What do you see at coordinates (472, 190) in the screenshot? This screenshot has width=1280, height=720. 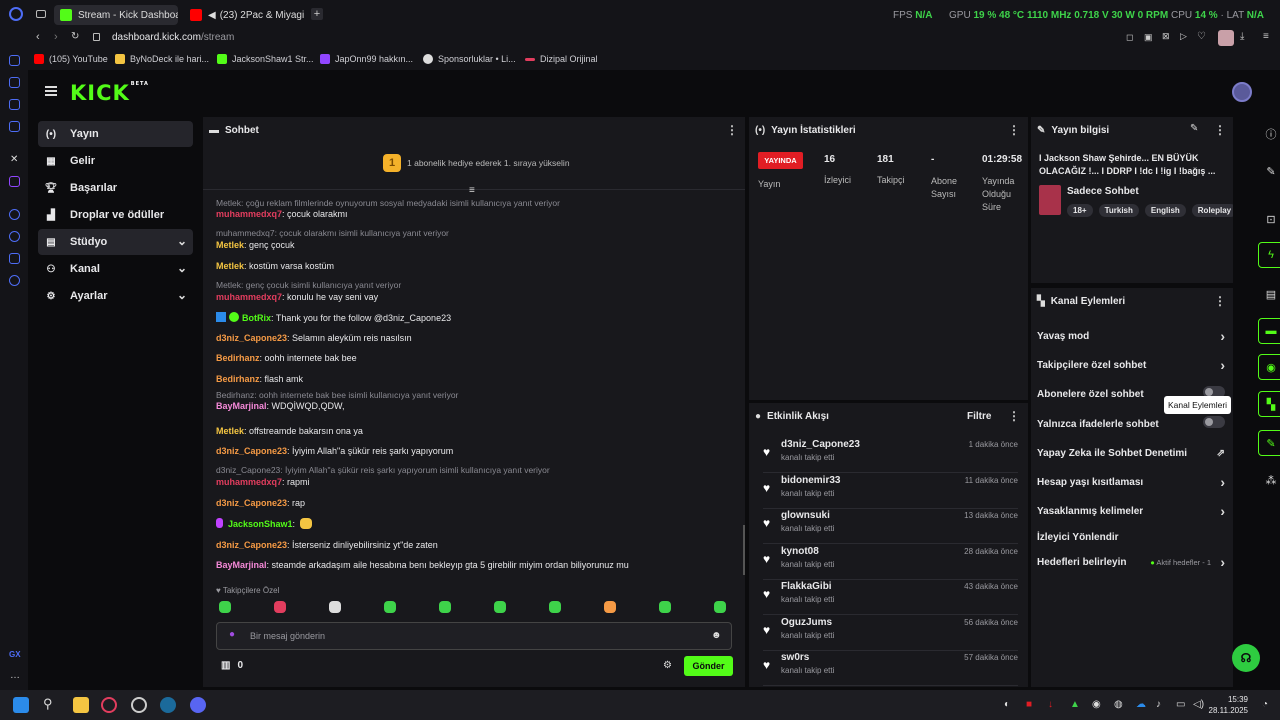 I see `pause-chat-icon: ≡` at bounding box center [472, 190].